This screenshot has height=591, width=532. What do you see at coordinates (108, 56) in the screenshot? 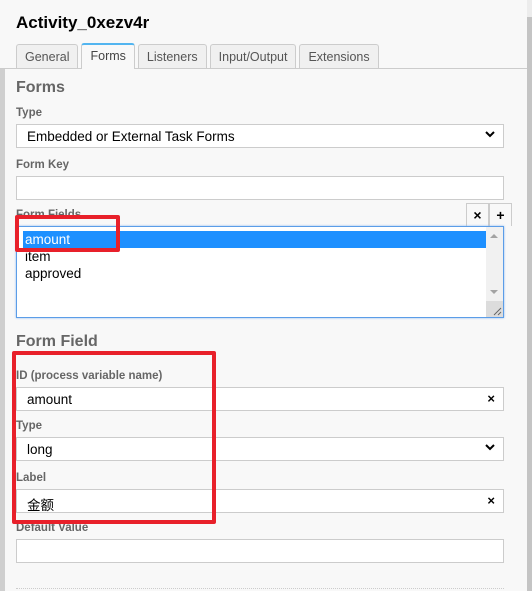
I see `tab-forms: Forms` at bounding box center [108, 56].